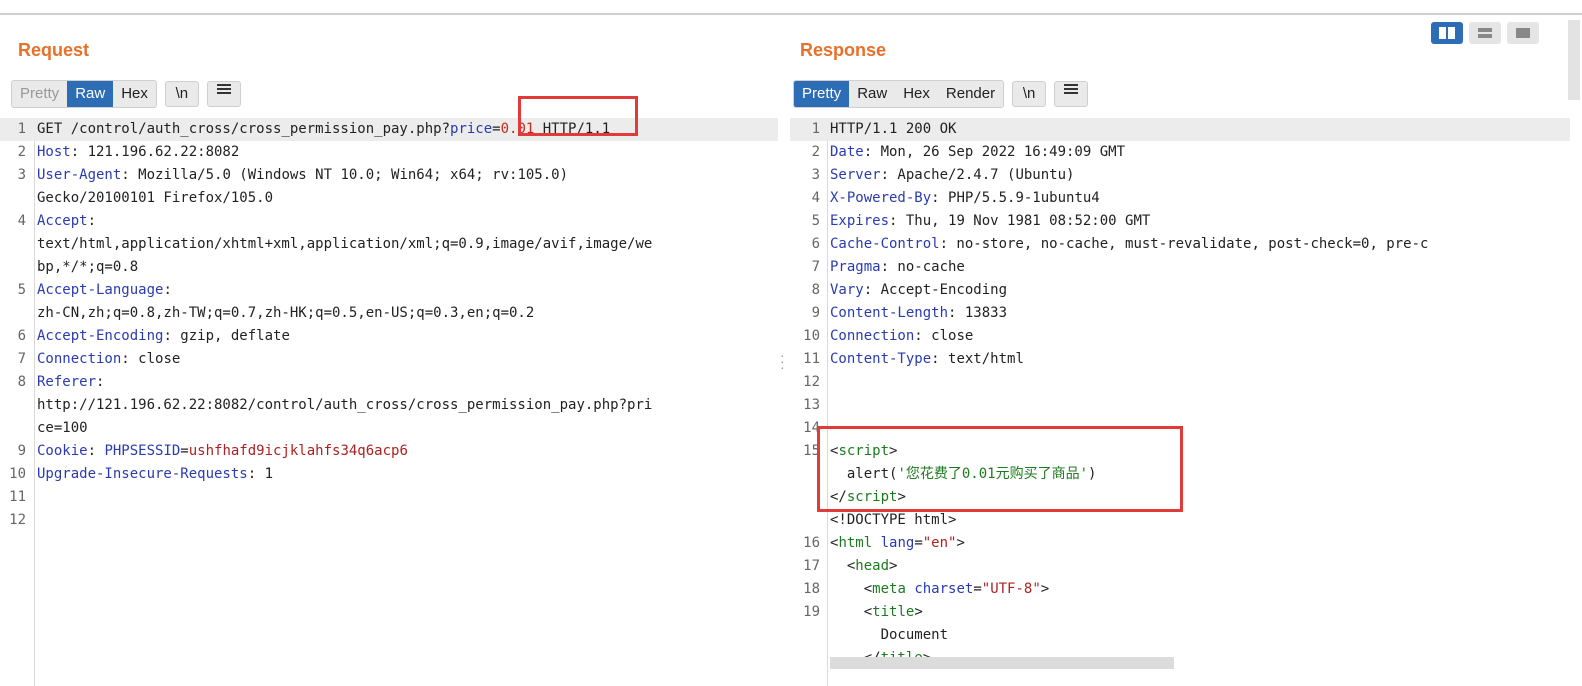 The width and height of the screenshot is (1582, 686). I want to click on request-toolbar: Pretty Raw Hex \n, so click(126, 94).